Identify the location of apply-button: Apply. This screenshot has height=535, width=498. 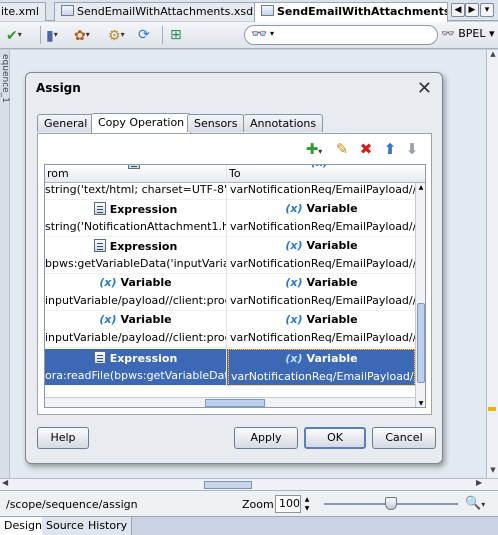
(266, 438).